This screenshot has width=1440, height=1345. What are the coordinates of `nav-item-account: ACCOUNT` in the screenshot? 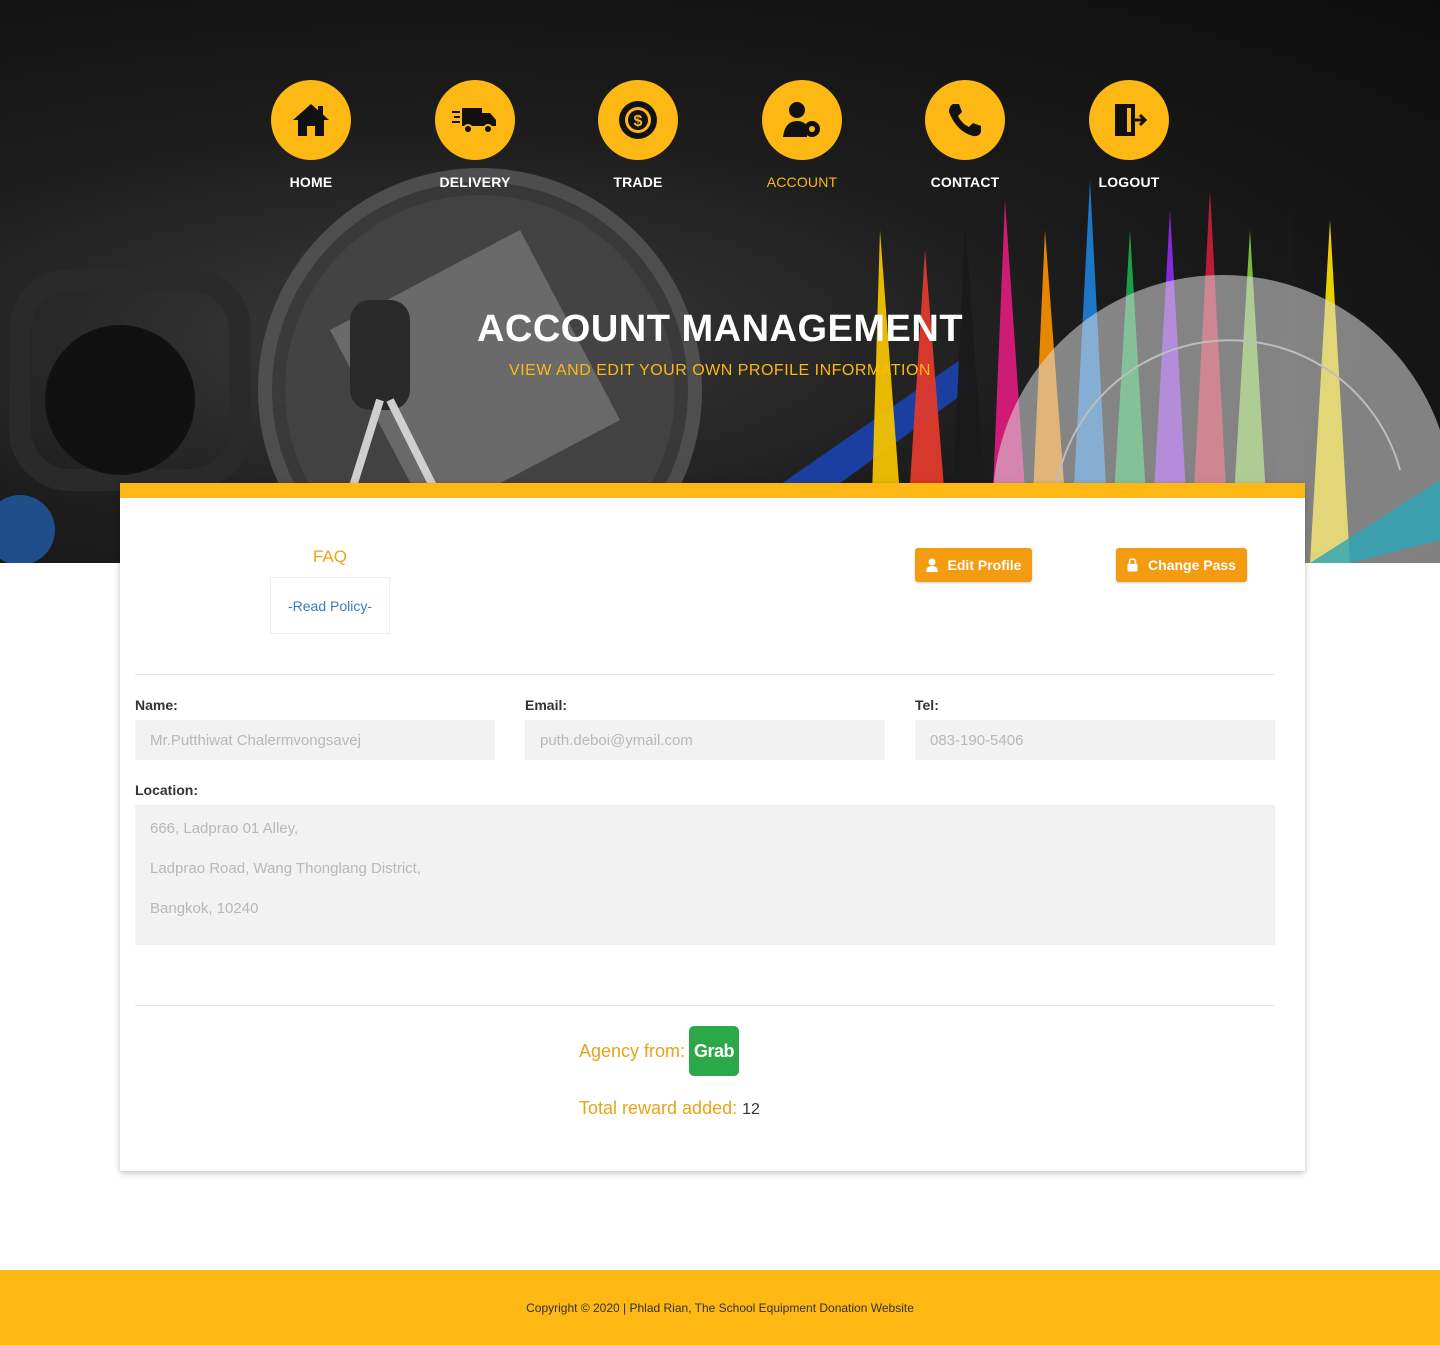 It's located at (802, 135).